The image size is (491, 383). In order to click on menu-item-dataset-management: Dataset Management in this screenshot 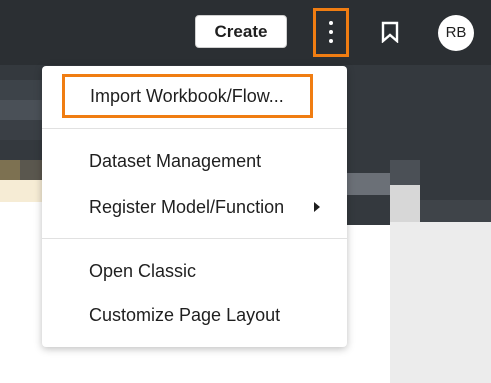, I will do `click(194, 161)`.